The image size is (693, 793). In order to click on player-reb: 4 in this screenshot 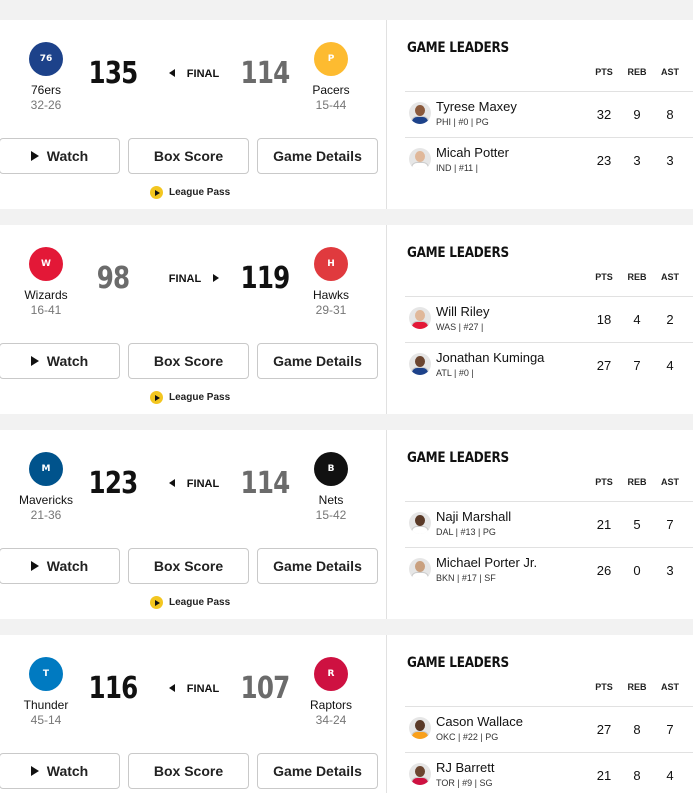, I will do `click(637, 319)`.